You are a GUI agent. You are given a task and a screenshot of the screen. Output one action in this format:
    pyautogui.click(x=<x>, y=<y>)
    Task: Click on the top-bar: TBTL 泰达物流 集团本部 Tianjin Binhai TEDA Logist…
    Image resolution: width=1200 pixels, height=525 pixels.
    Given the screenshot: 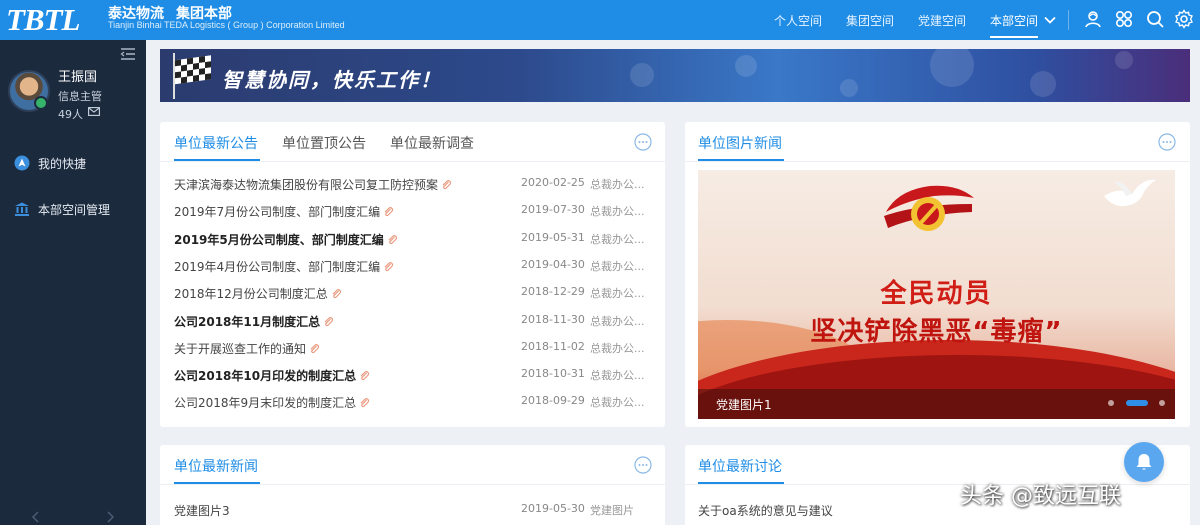 What is the action you would take?
    pyautogui.click(x=600, y=20)
    